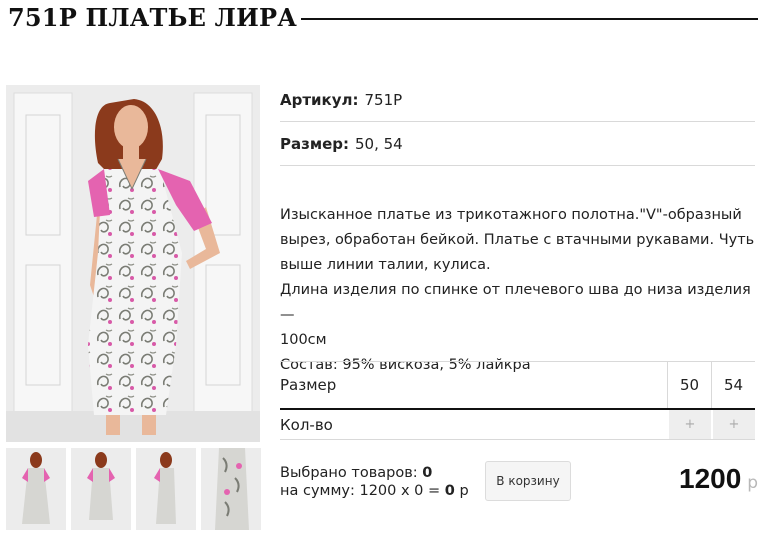 The width and height of the screenshot is (770, 534). What do you see at coordinates (517, 386) in the screenshot?
I see `size-selector-row: Размер 50 54` at bounding box center [517, 386].